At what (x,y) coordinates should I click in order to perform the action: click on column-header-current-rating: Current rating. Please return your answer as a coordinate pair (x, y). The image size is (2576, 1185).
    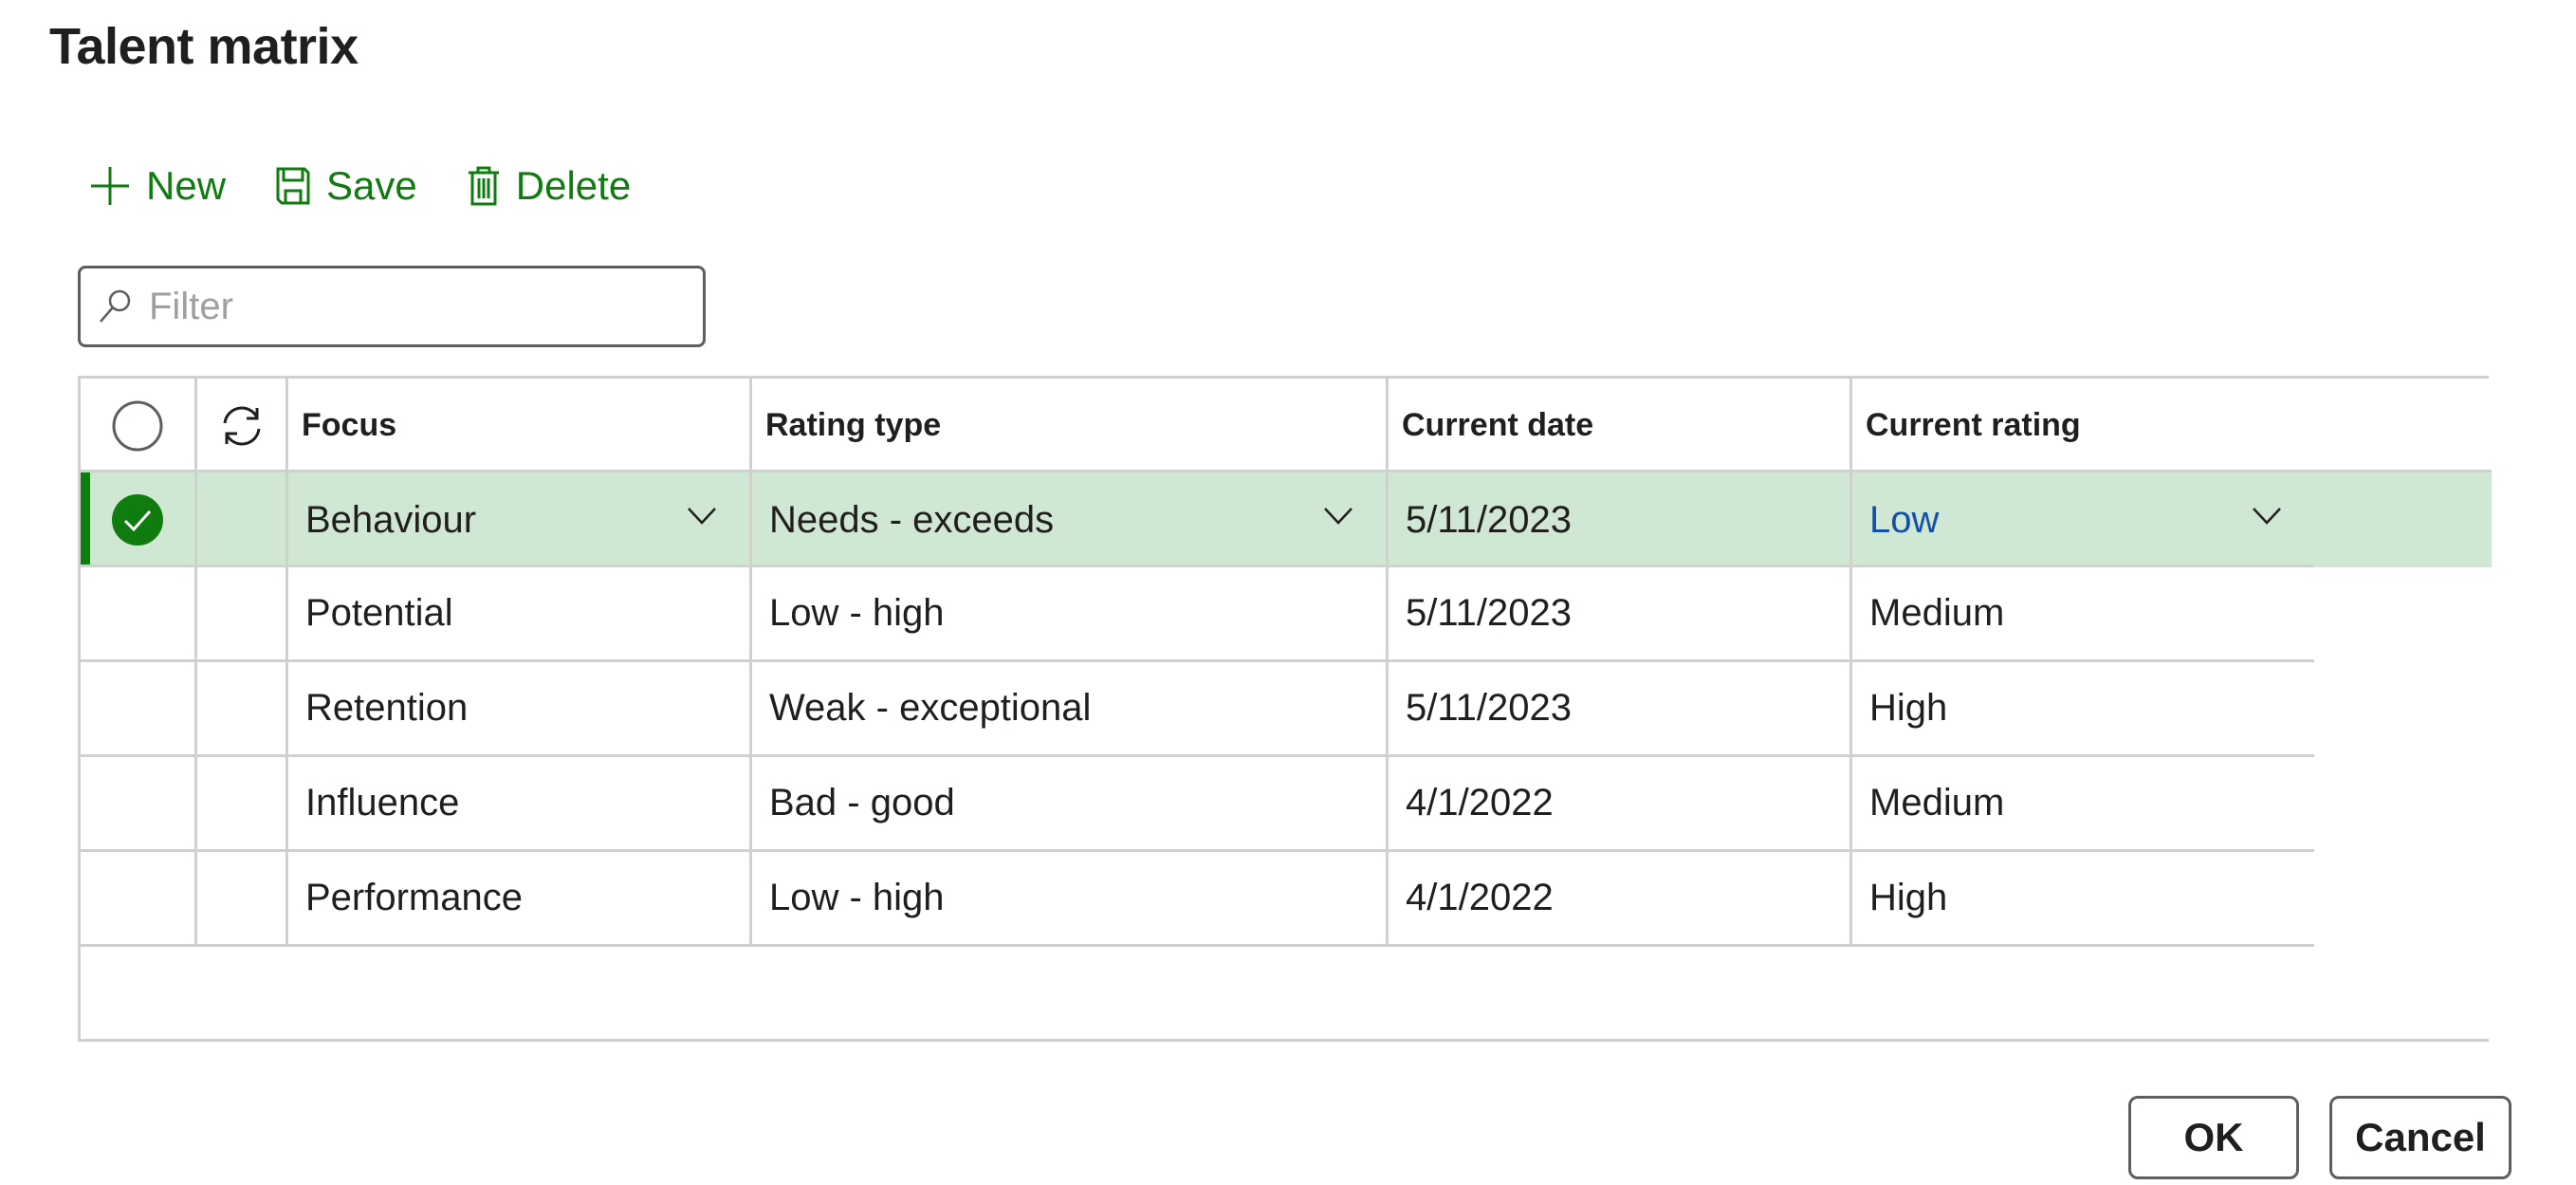
    Looking at the image, I should click on (2172, 425).